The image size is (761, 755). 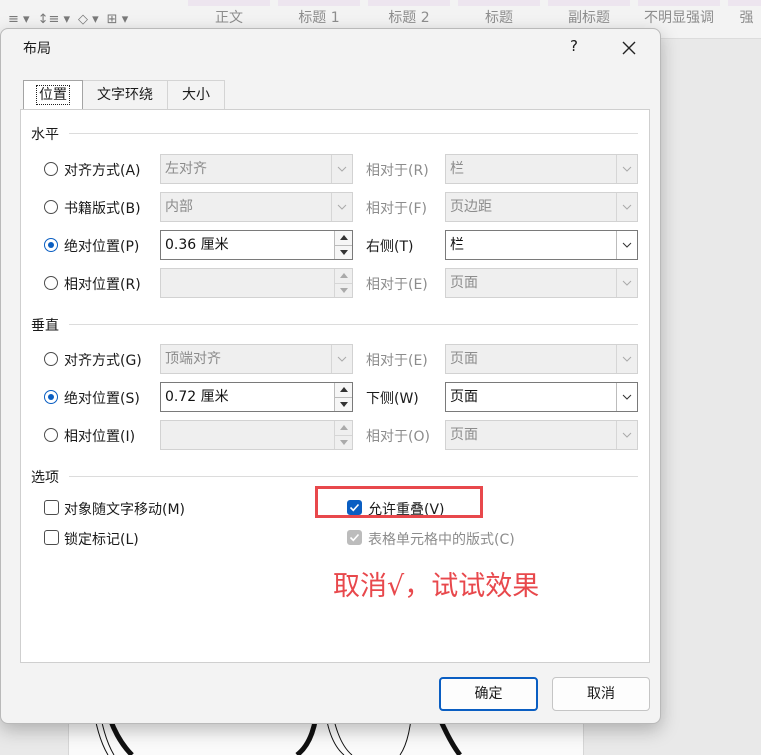 I want to click on radio-v-absolute, so click(x=51, y=397).